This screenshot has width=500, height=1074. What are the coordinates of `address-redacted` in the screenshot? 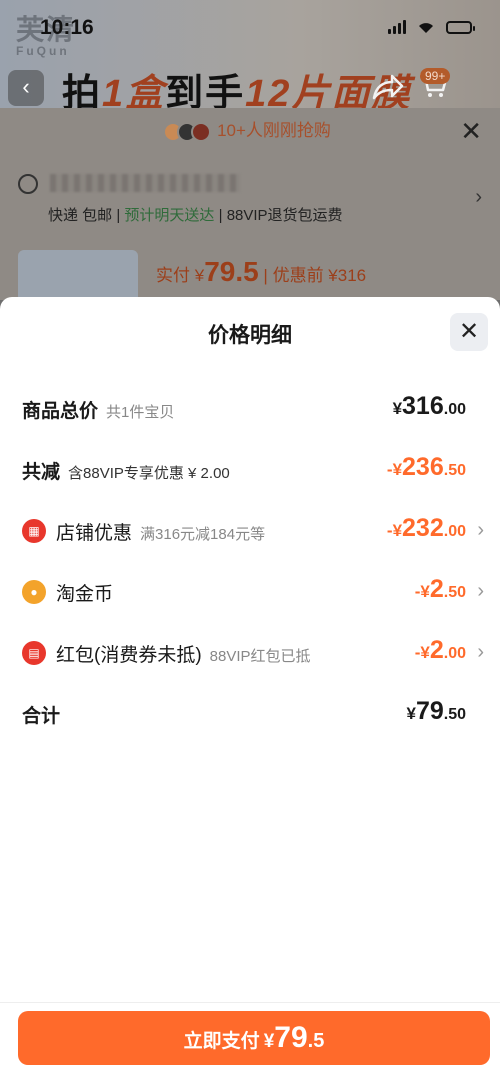 It's located at (145, 183).